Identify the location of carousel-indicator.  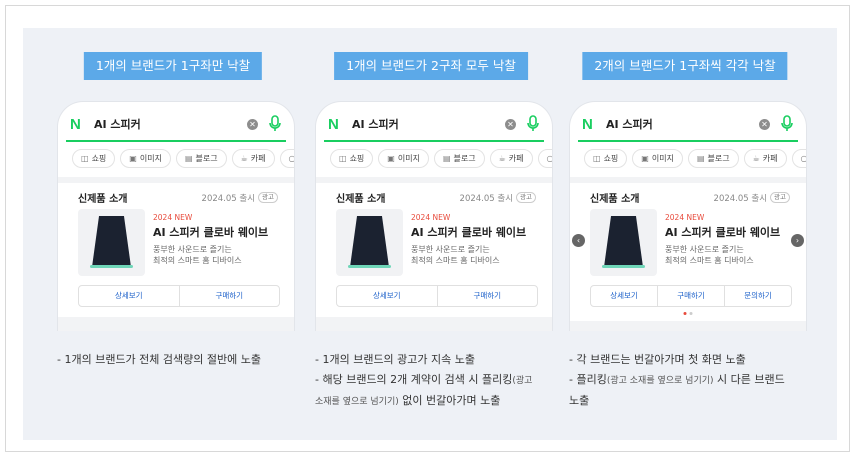
(688, 313).